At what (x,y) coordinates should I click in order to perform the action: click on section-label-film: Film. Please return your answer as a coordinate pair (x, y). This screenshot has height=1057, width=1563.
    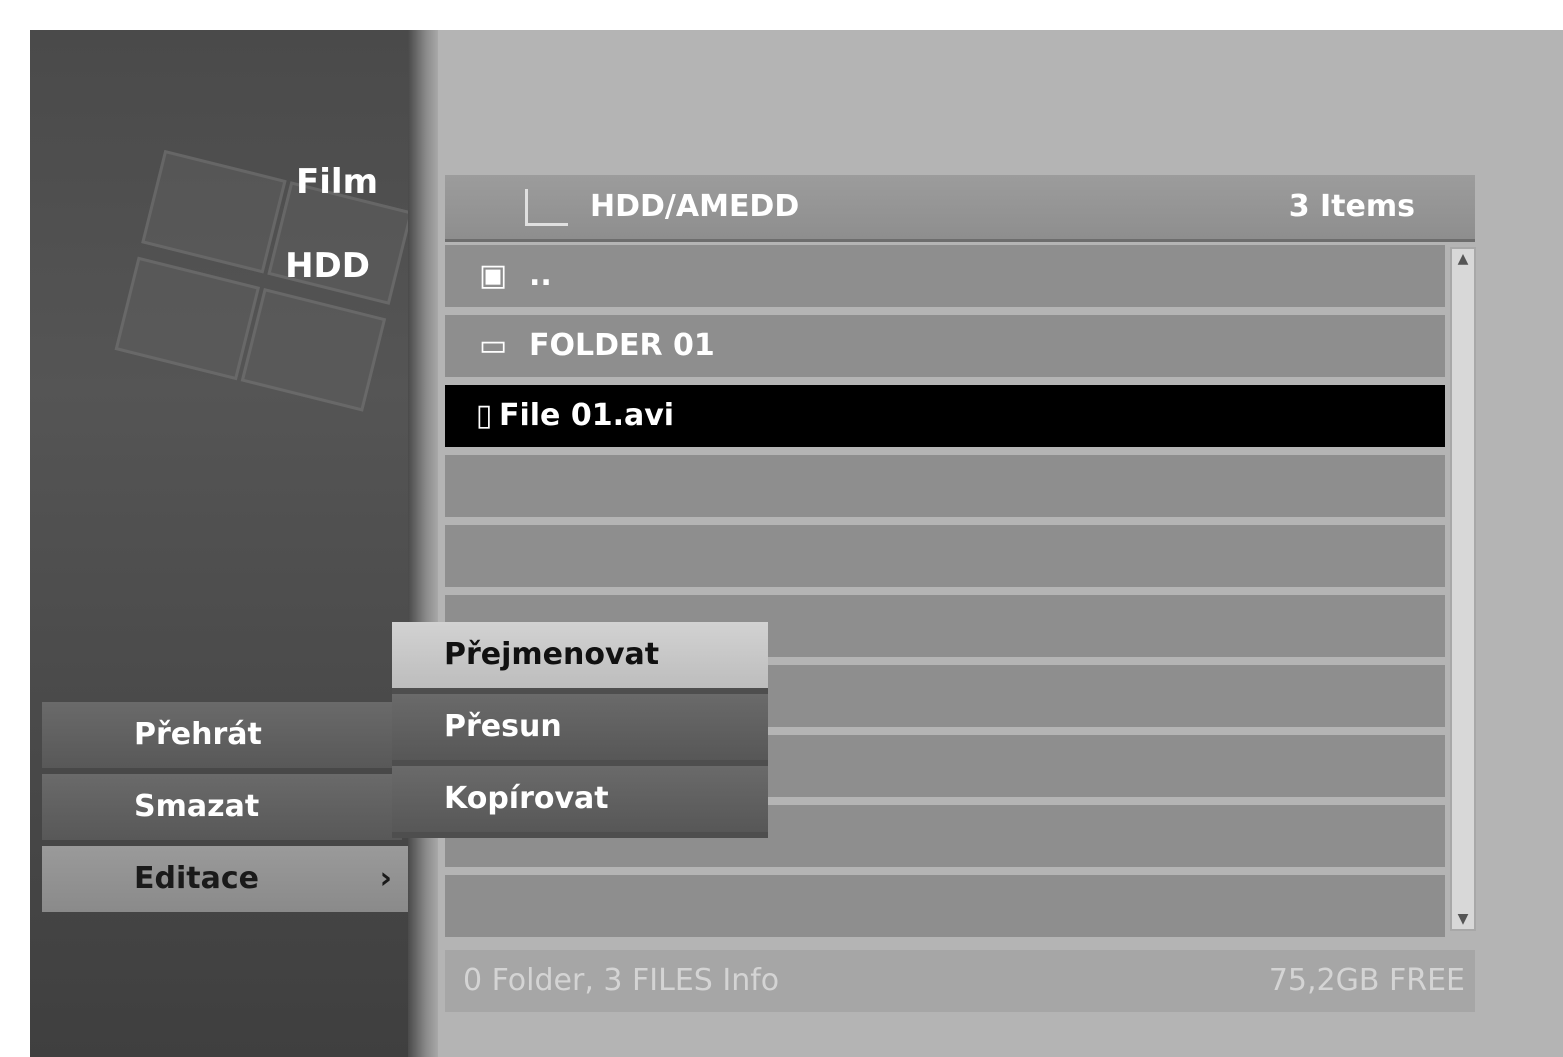
    Looking at the image, I should click on (337, 182).